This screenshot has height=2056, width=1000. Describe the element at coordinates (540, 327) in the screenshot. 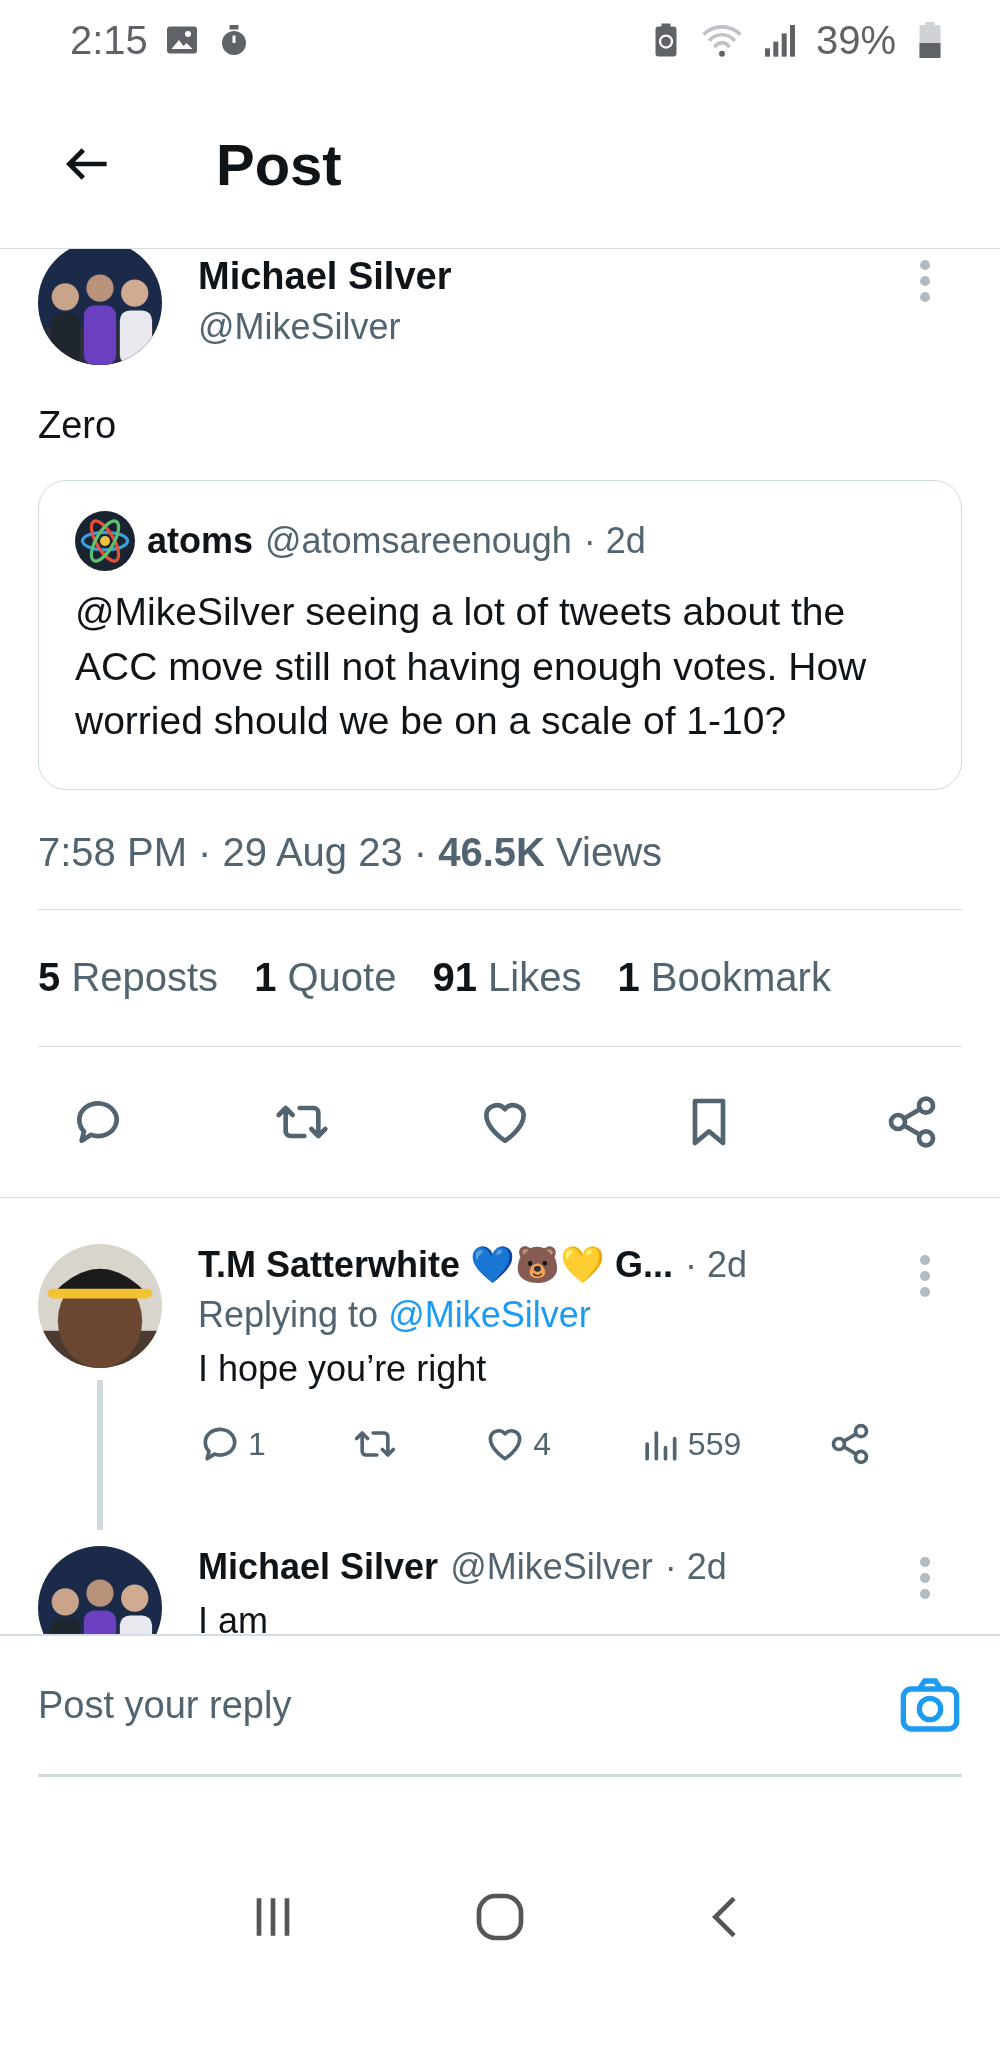

I see `author-handle: @MikeSilver` at that location.